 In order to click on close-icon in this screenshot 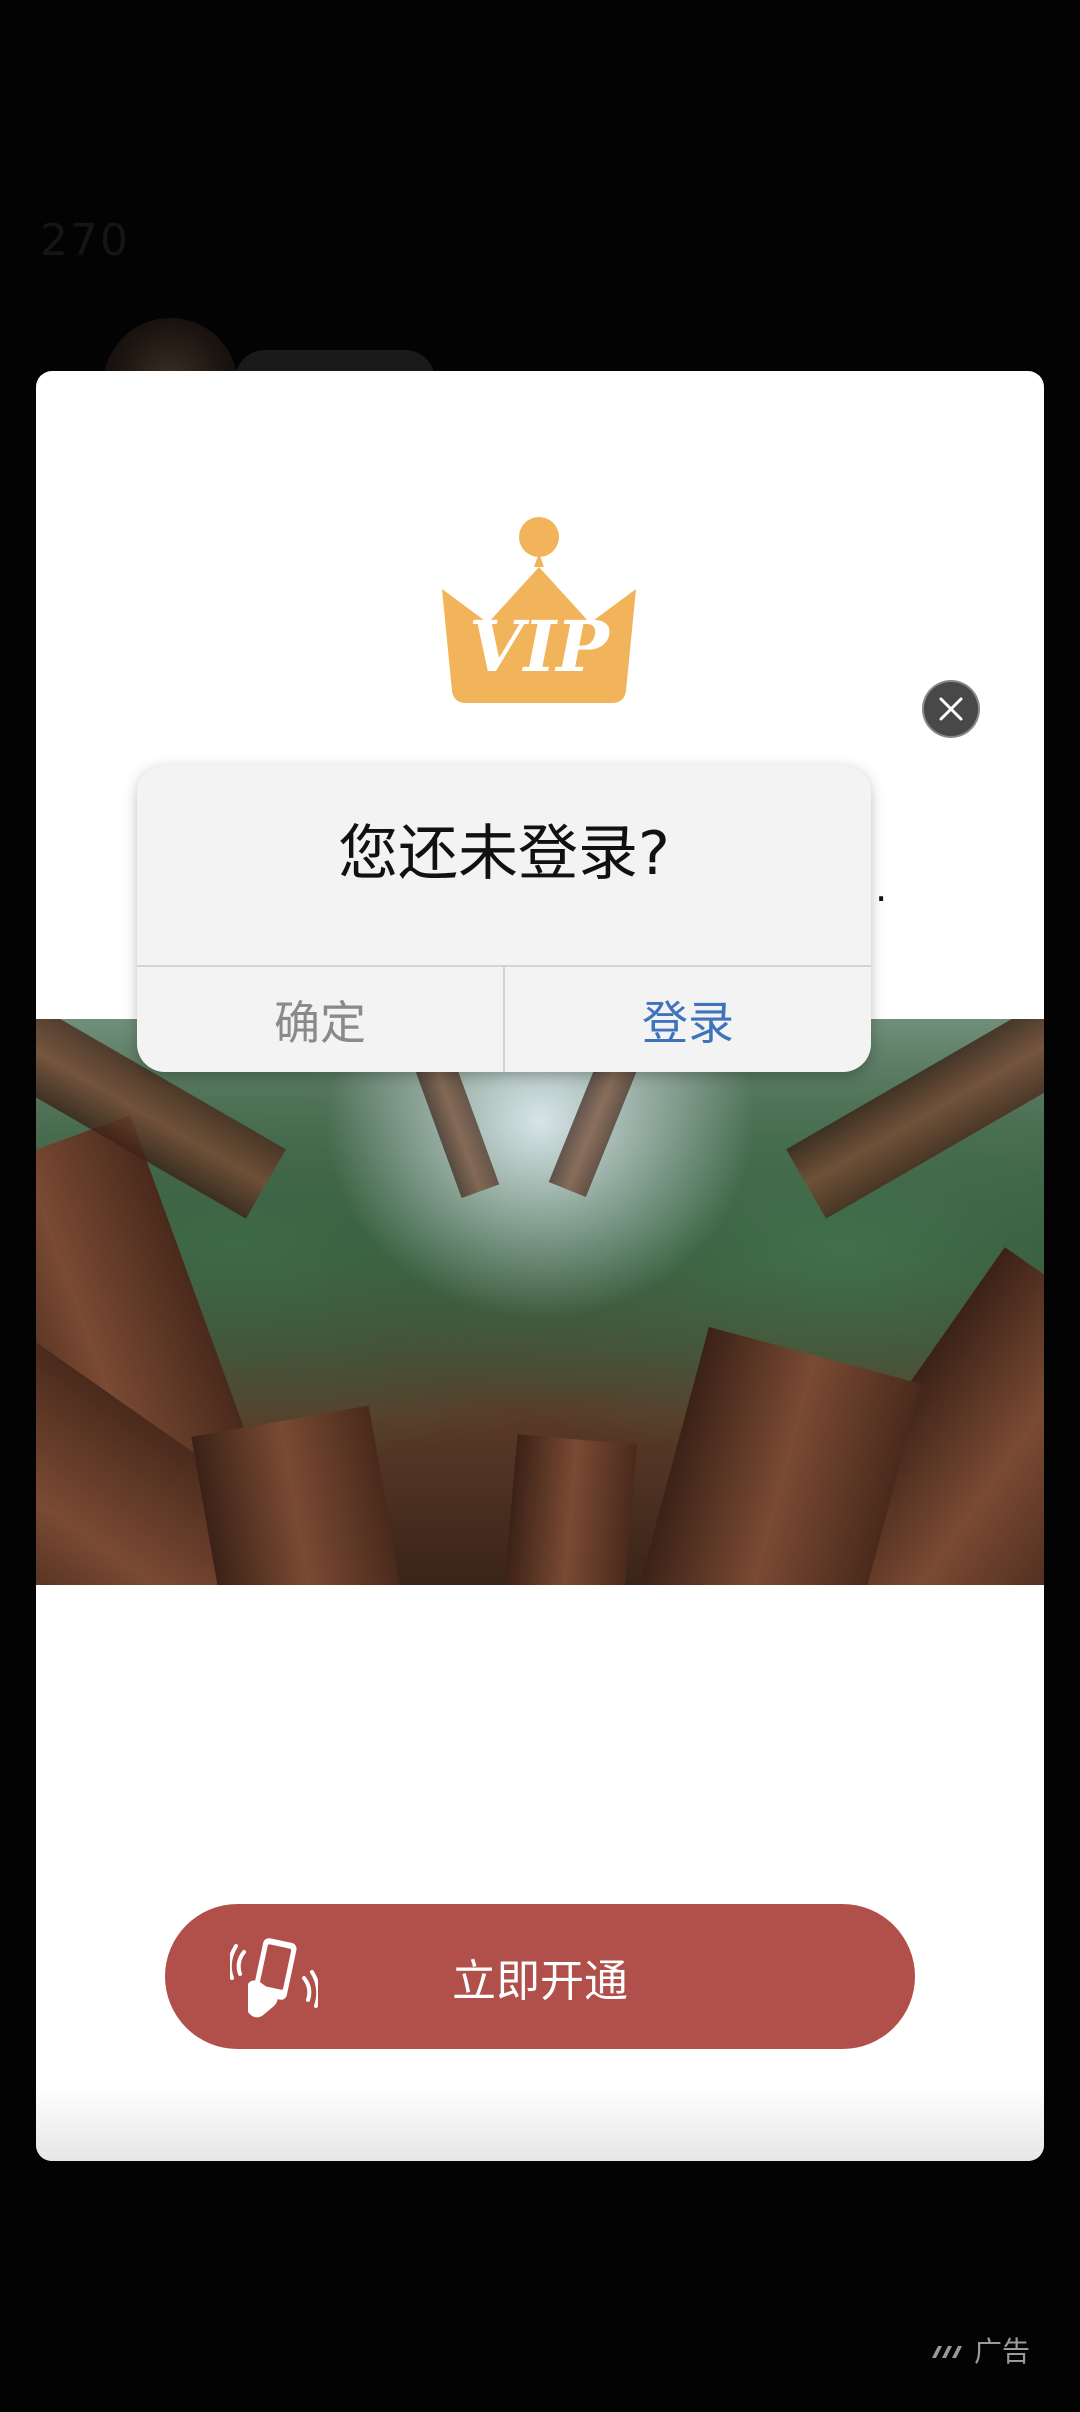, I will do `click(951, 709)`.